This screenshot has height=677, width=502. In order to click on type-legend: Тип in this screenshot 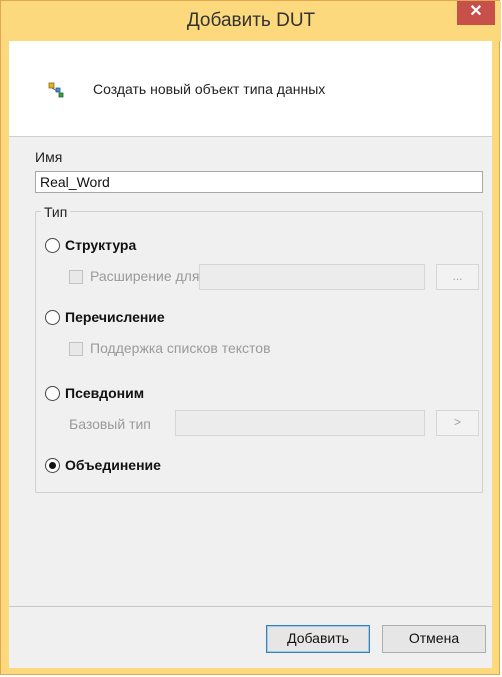, I will do `click(56, 212)`.